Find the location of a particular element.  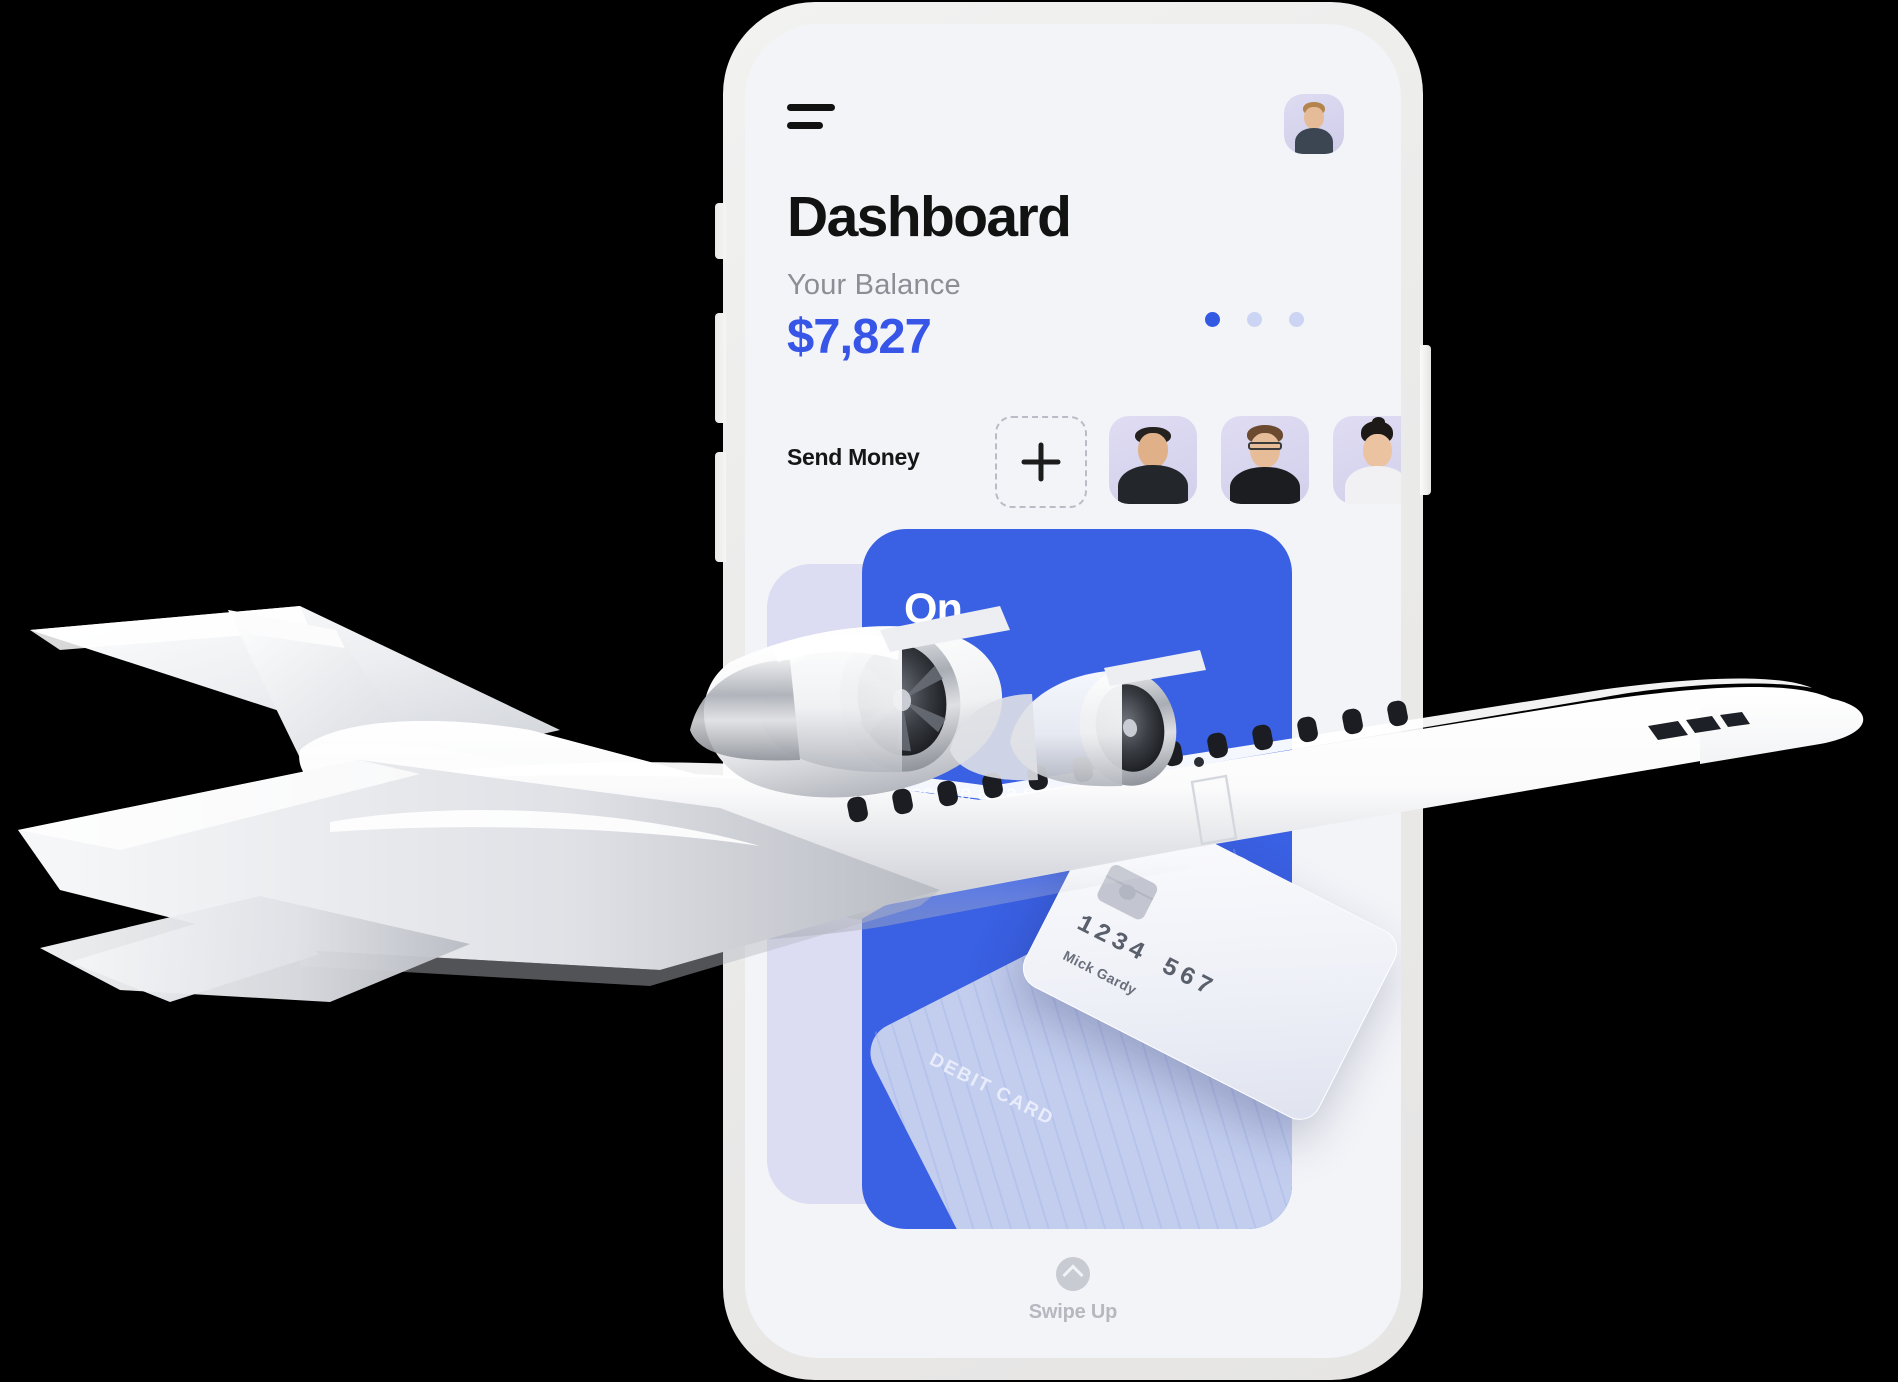

swipe-up-control: Swipe Up is located at coordinates (1073, 1290).